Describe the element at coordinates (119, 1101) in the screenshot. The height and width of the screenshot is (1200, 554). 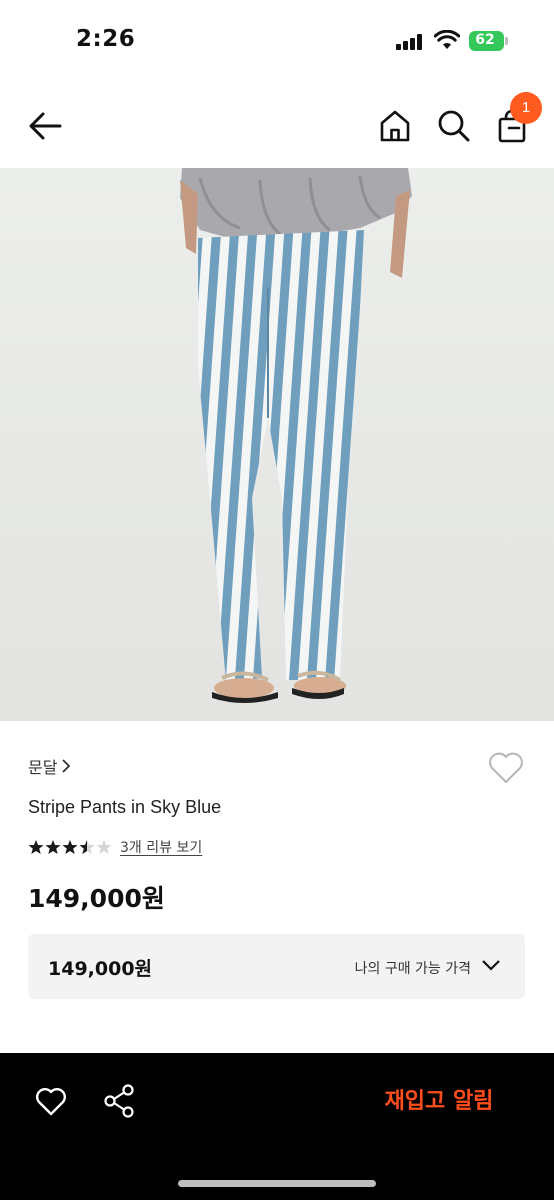
I see `share-icon` at that location.